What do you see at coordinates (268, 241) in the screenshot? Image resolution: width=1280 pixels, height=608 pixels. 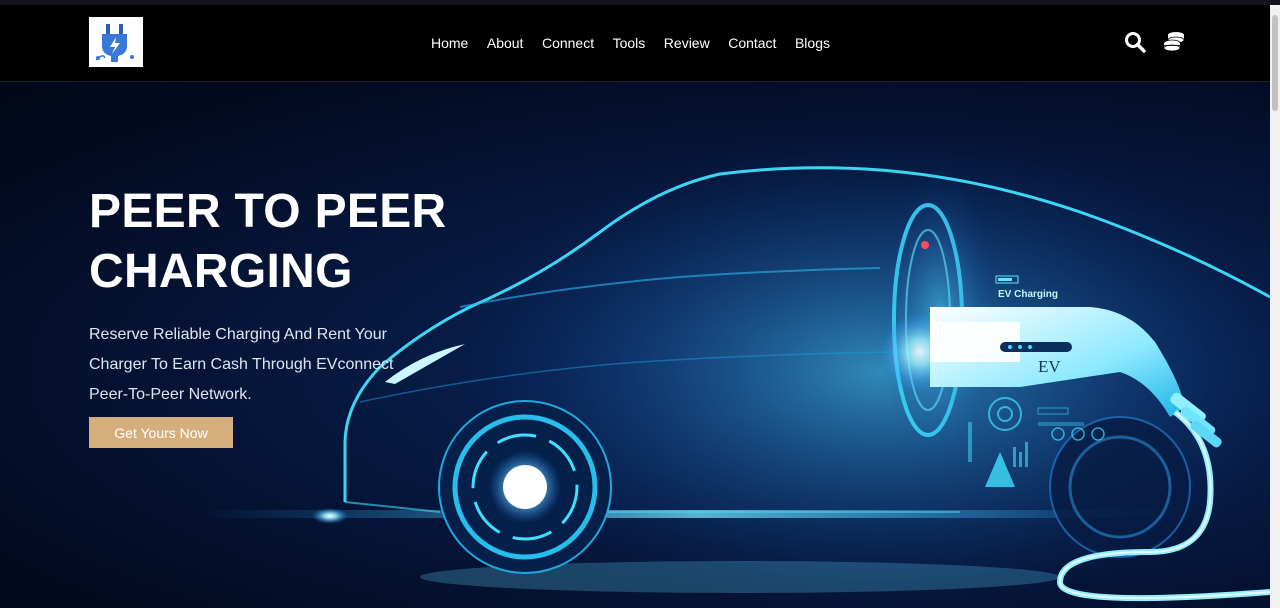 I see `hero-title: PEER TO PEER CHARGING` at bounding box center [268, 241].